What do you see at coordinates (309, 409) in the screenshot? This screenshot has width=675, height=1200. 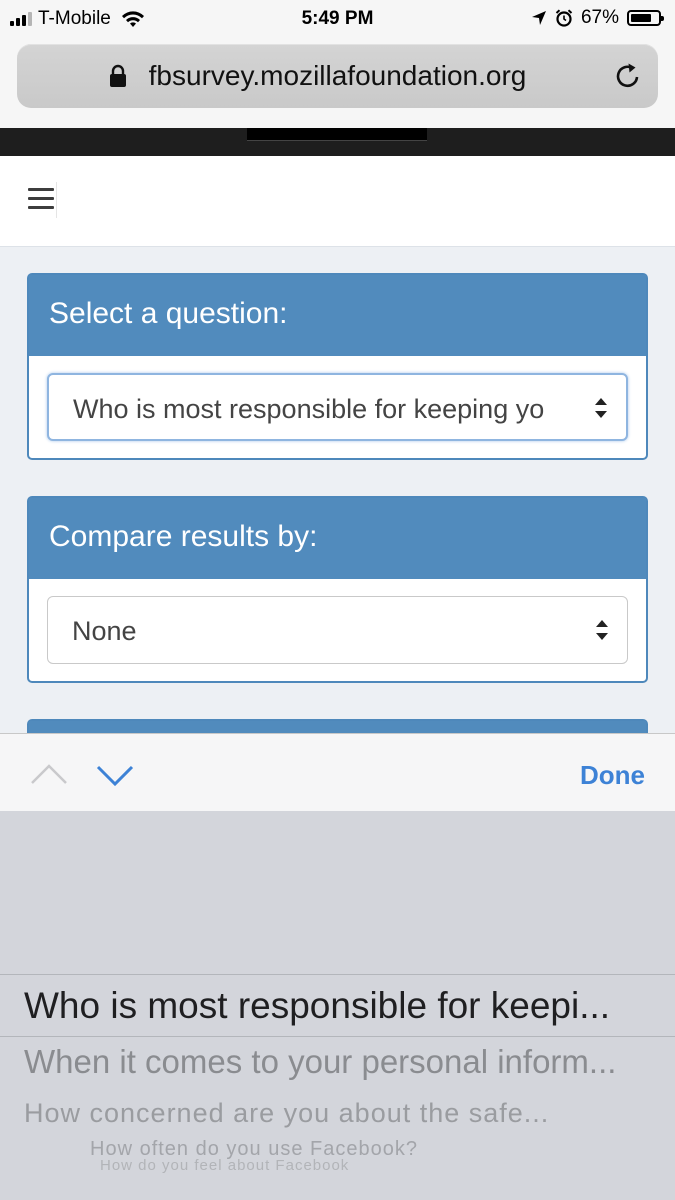 I see `question-select-value: Who is most responsible for keeping yo` at bounding box center [309, 409].